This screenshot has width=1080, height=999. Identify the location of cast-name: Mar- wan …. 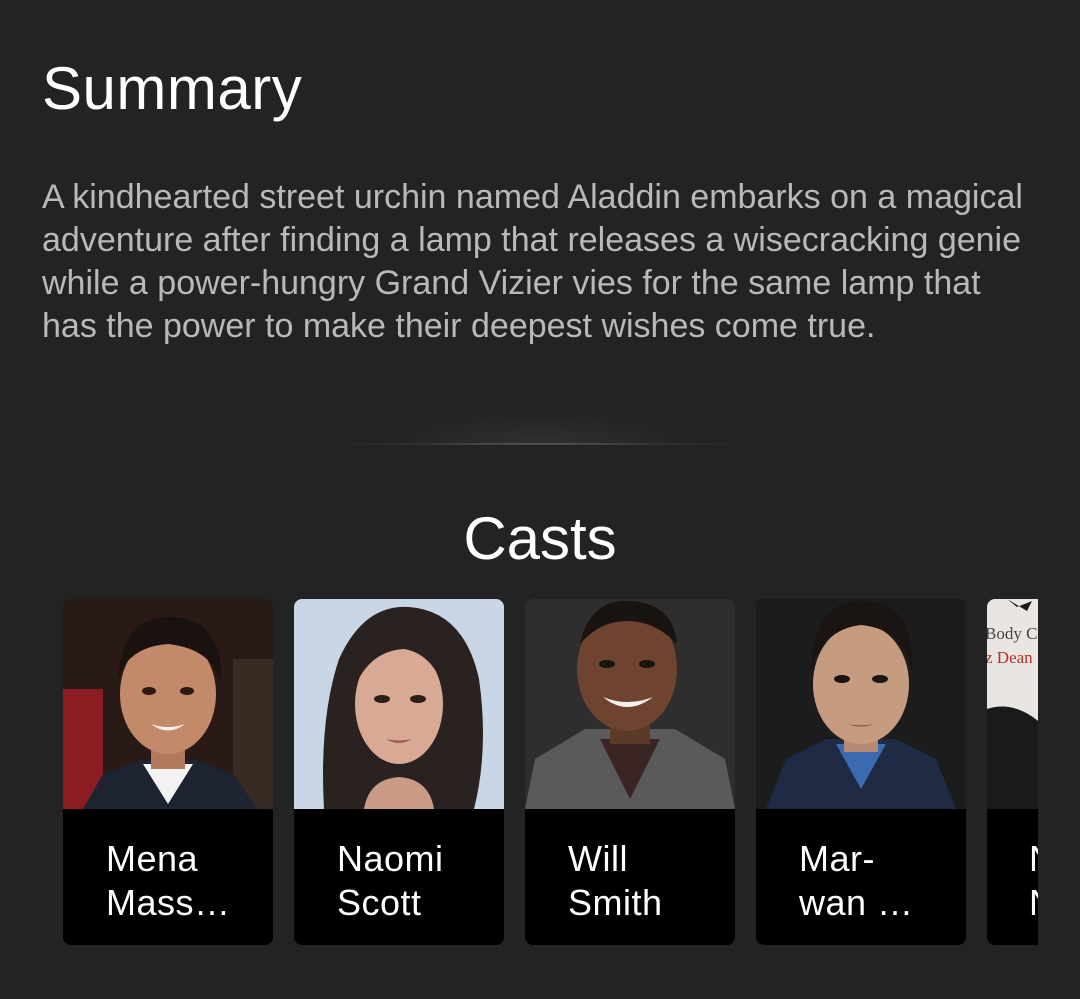
(874, 881).